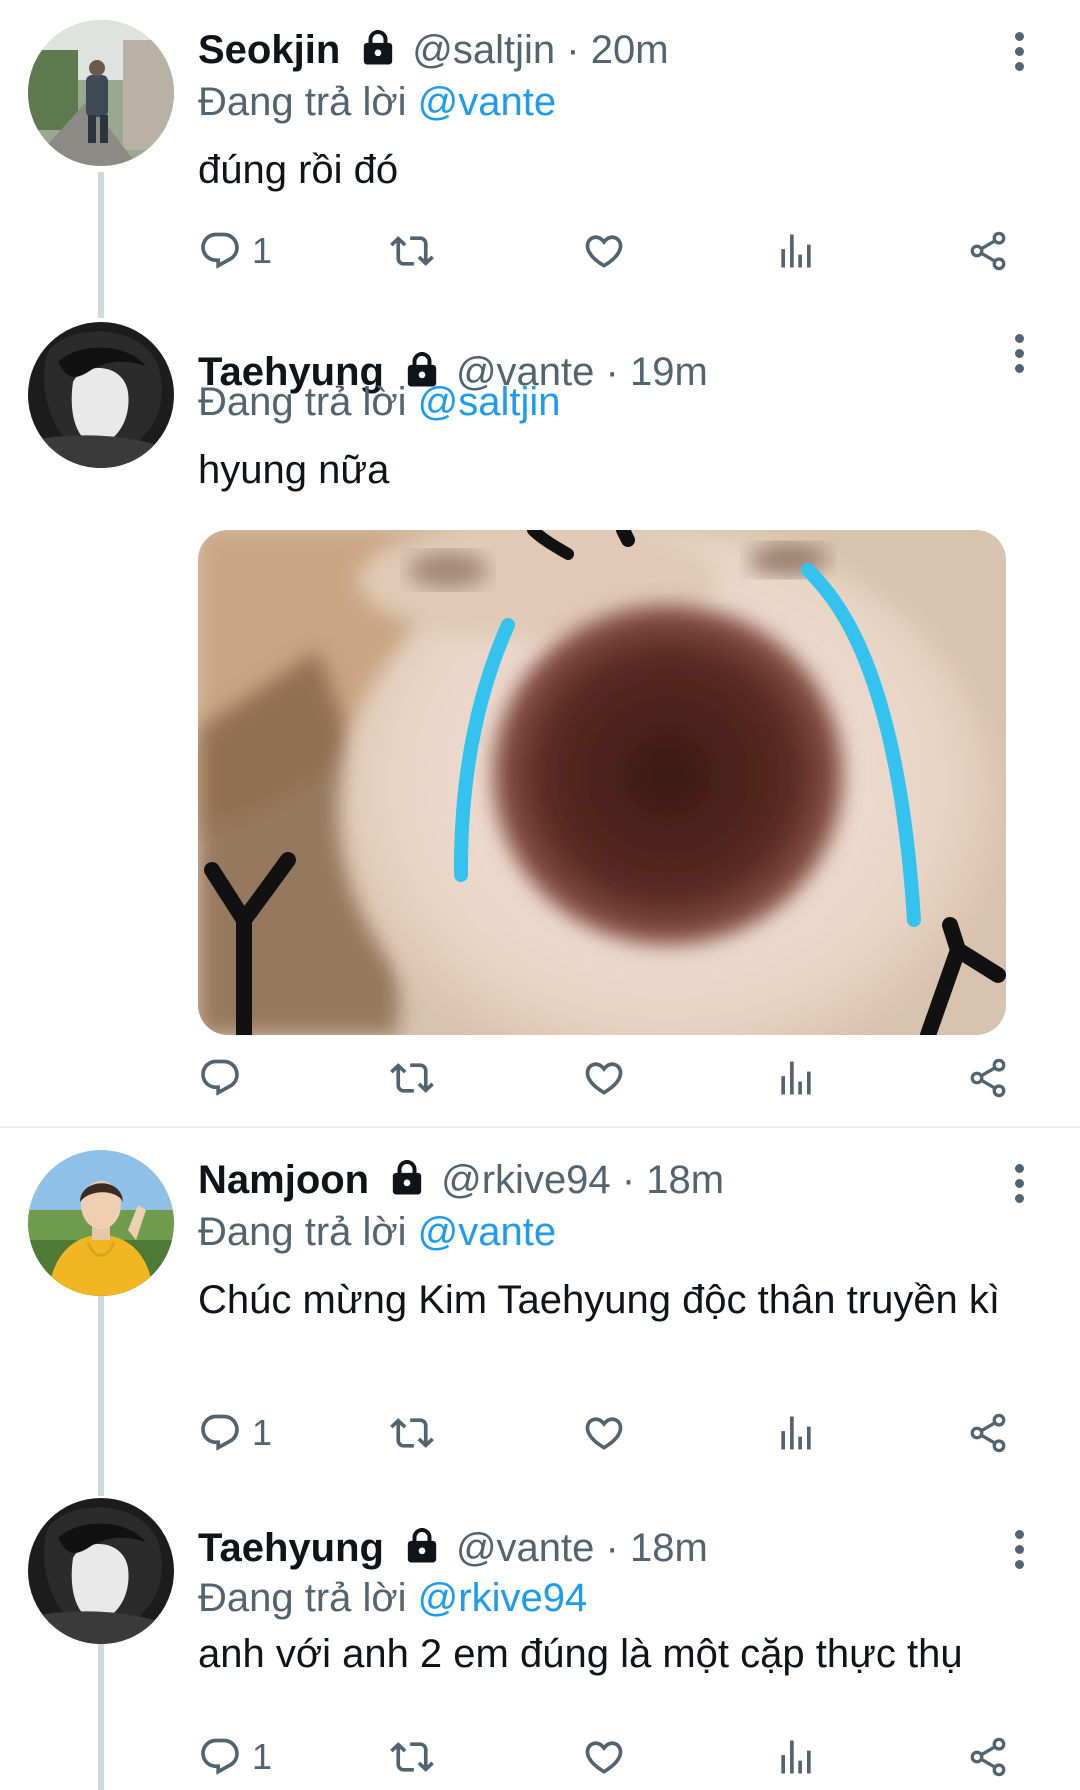  I want to click on handle: @rkive94, so click(526, 1180).